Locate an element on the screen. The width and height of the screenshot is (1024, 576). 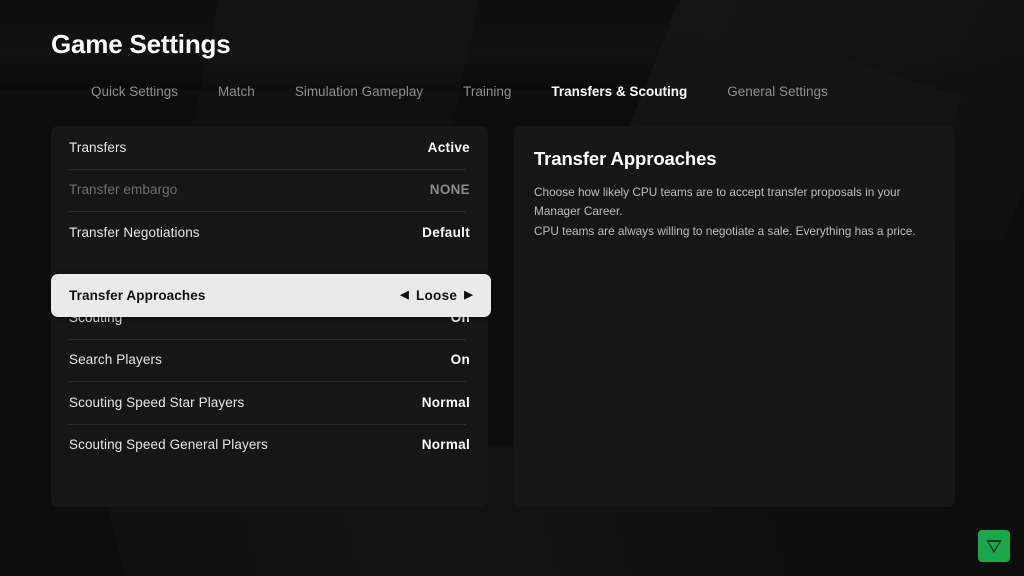
selected-option-value: Loose is located at coordinates (436, 295).